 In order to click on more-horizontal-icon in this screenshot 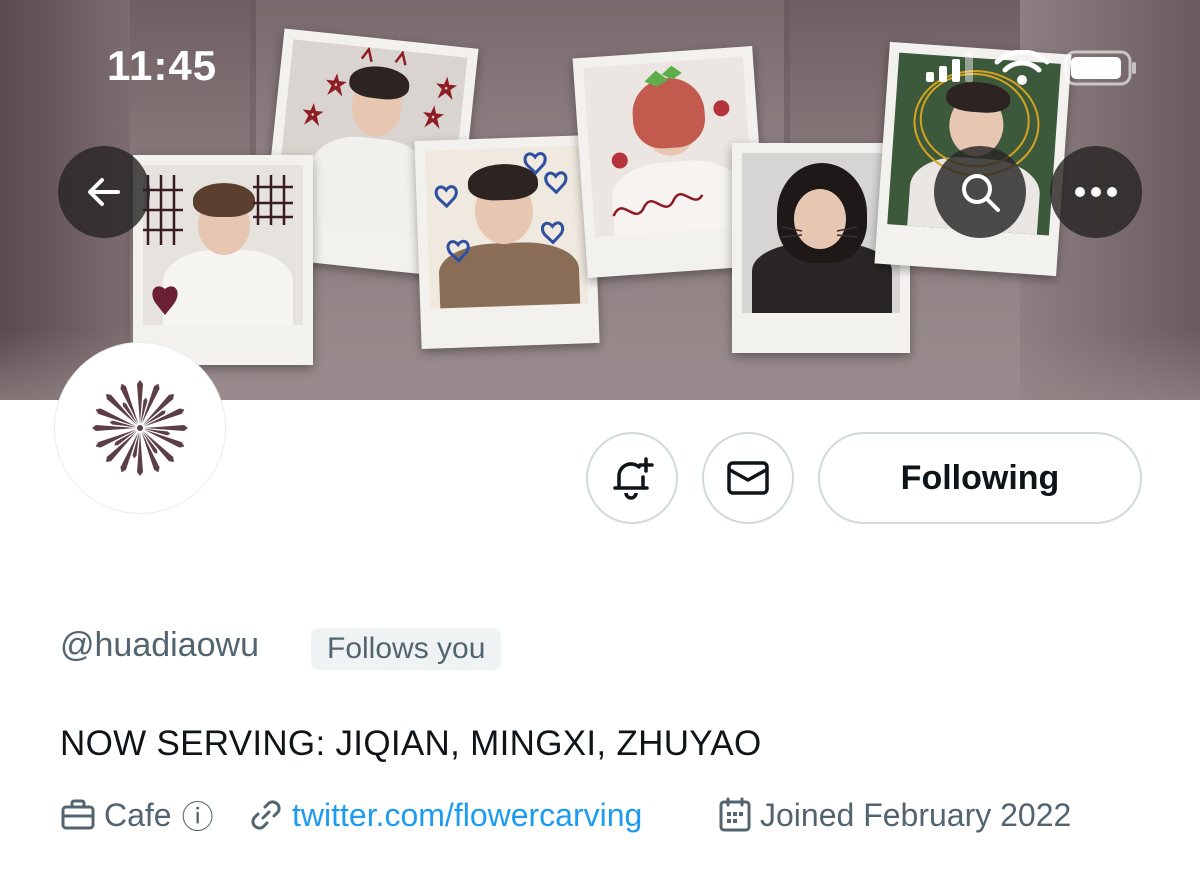, I will do `click(1096, 192)`.